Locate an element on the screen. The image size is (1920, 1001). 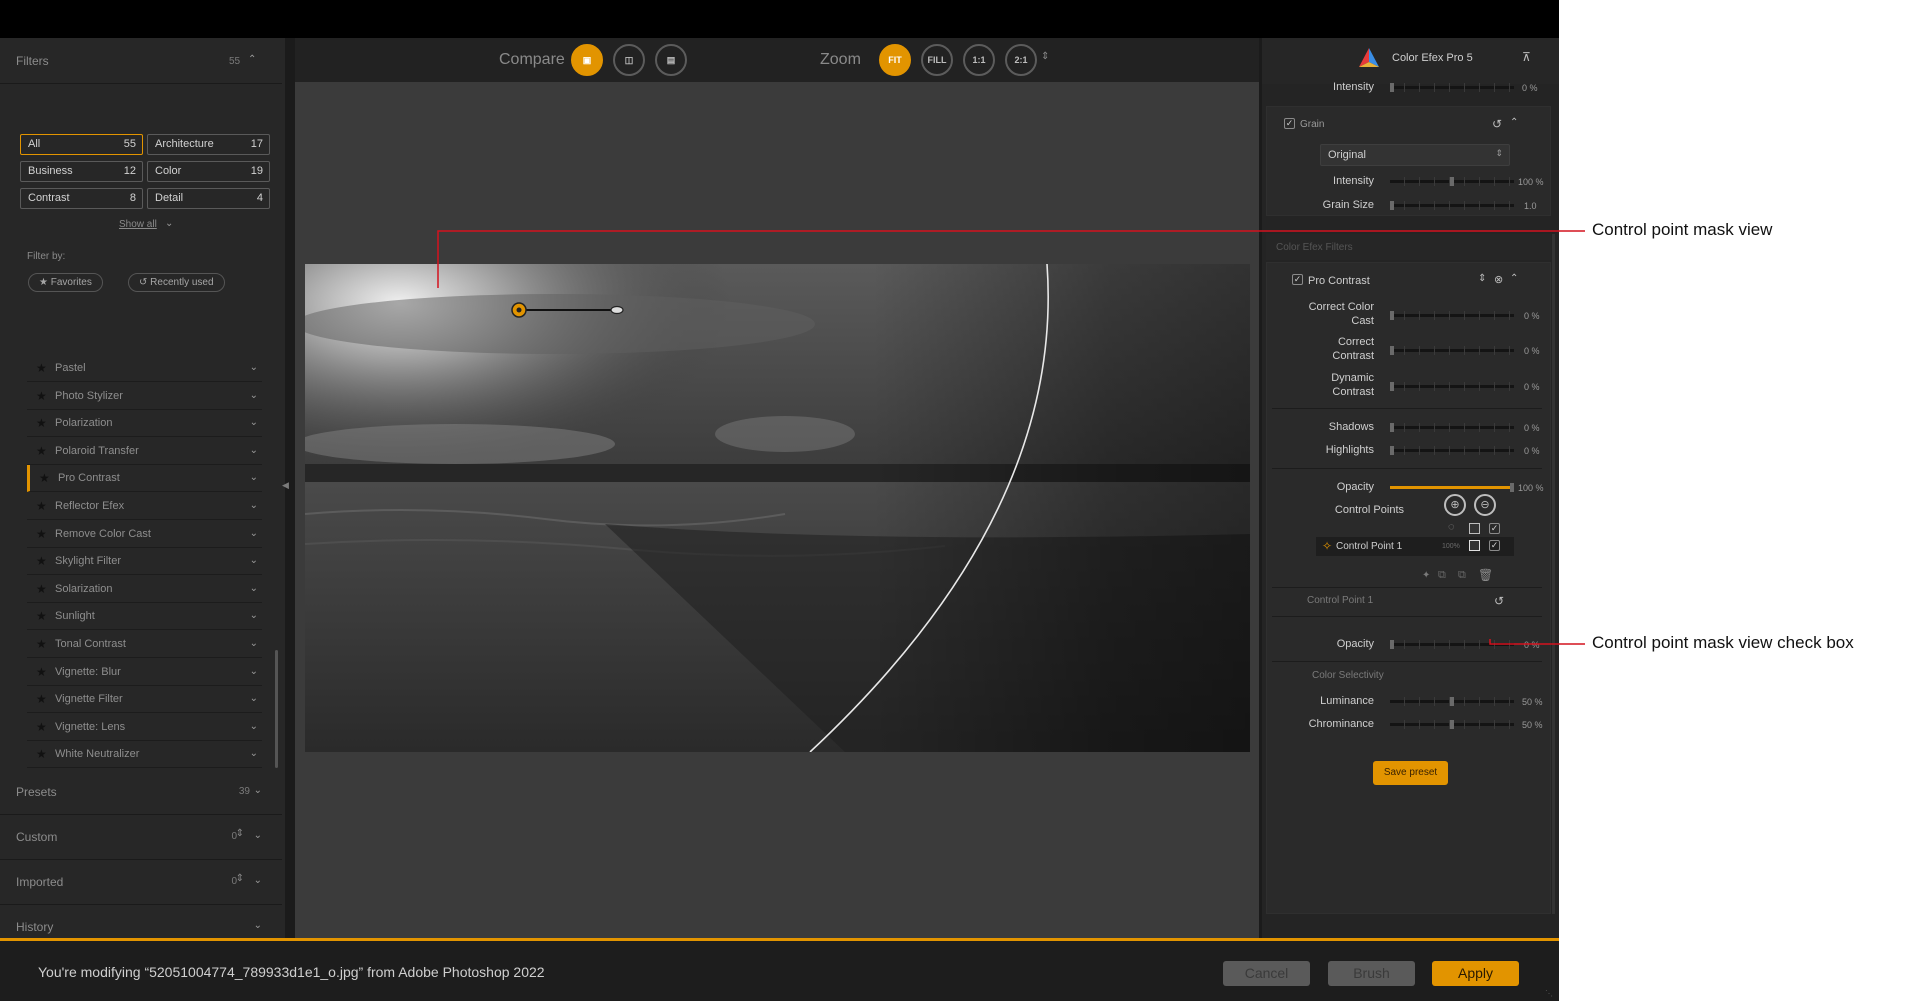
annotation-mask-view: Control point mask view is located at coordinates (1682, 229).